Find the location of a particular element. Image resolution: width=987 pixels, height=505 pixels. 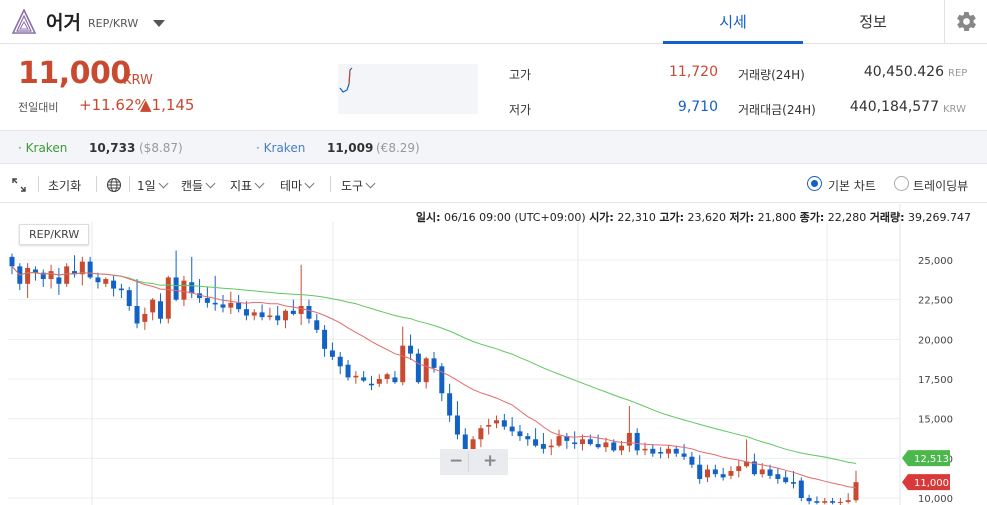

settings-button is located at coordinates (965, 22).